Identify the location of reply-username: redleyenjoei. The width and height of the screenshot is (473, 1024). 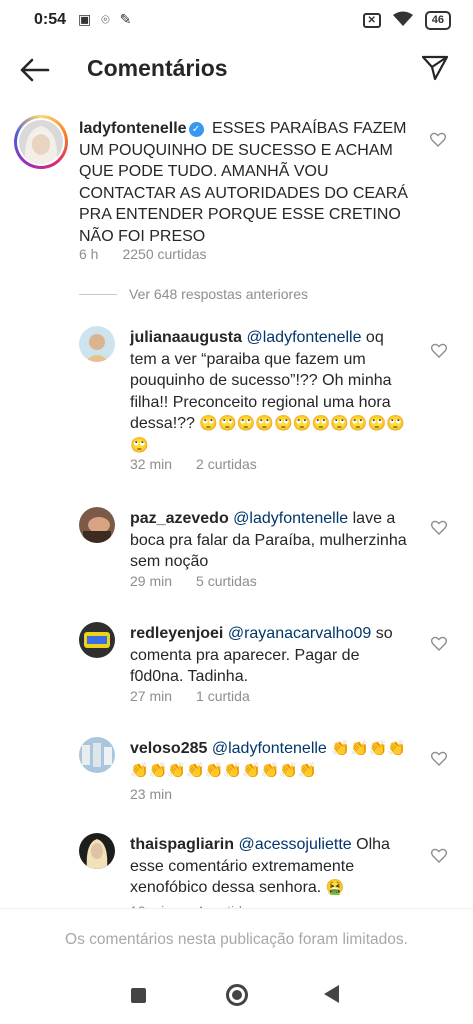
(176, 633).